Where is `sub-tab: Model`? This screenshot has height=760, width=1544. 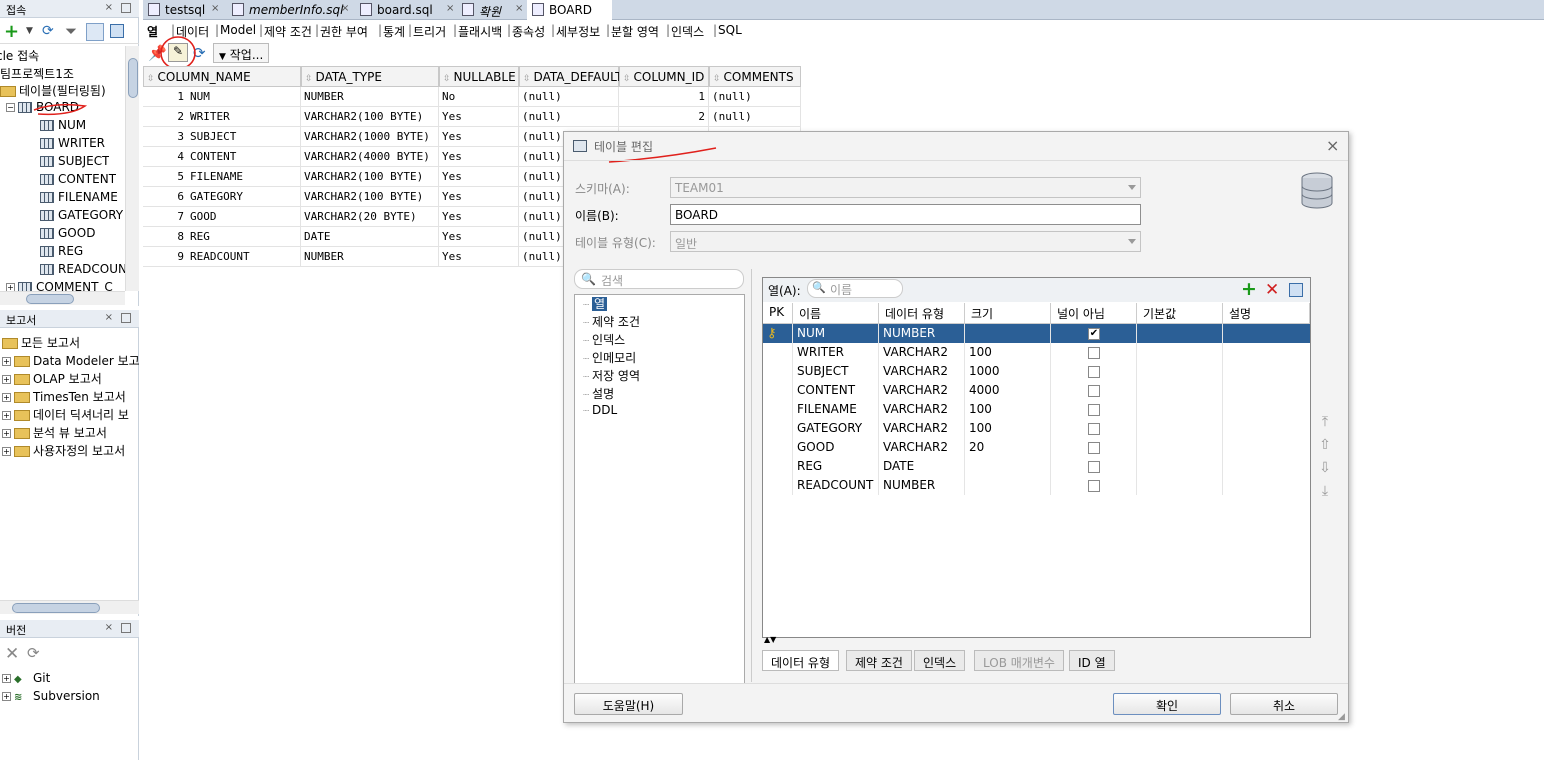 sub-tab: Model is located at coordinates (238, 30).